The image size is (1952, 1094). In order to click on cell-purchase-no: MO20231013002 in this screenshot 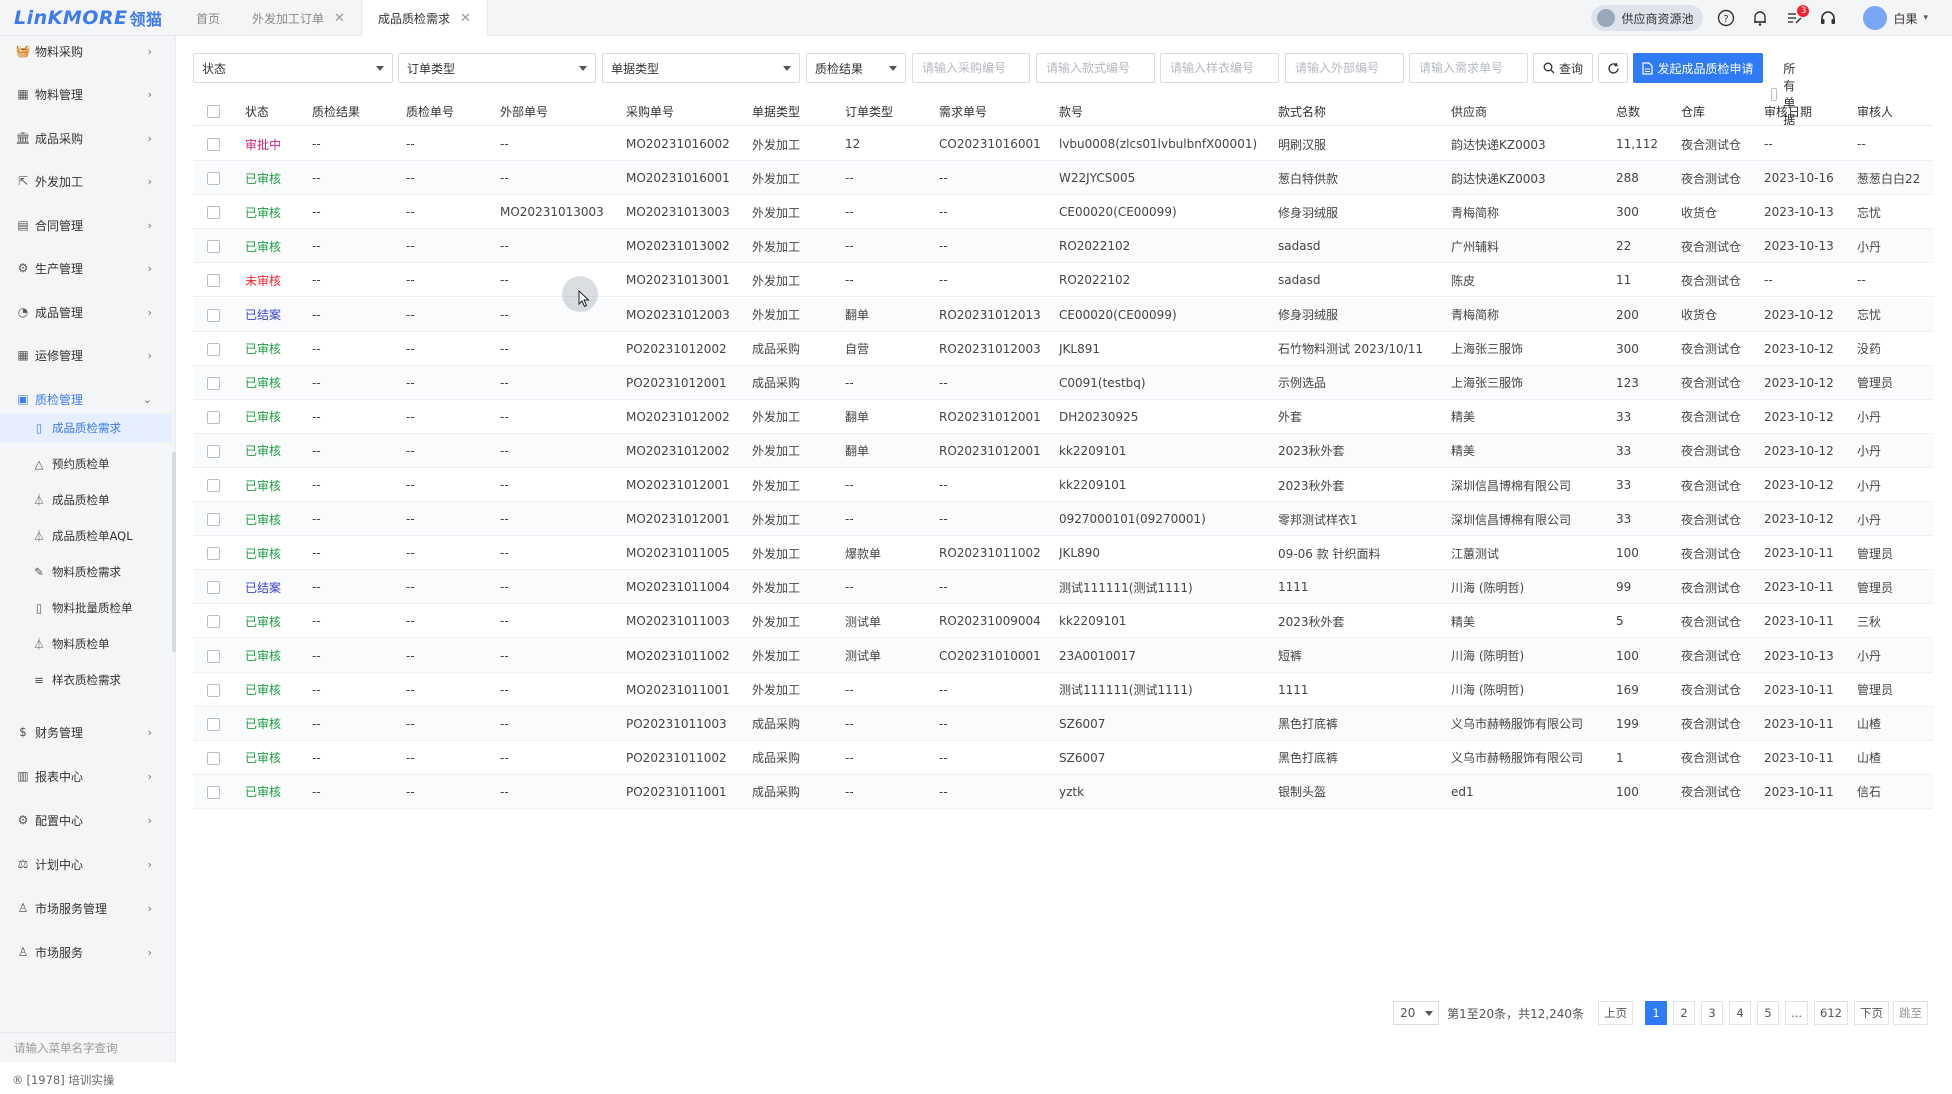, I will do `click(678, 246)`.